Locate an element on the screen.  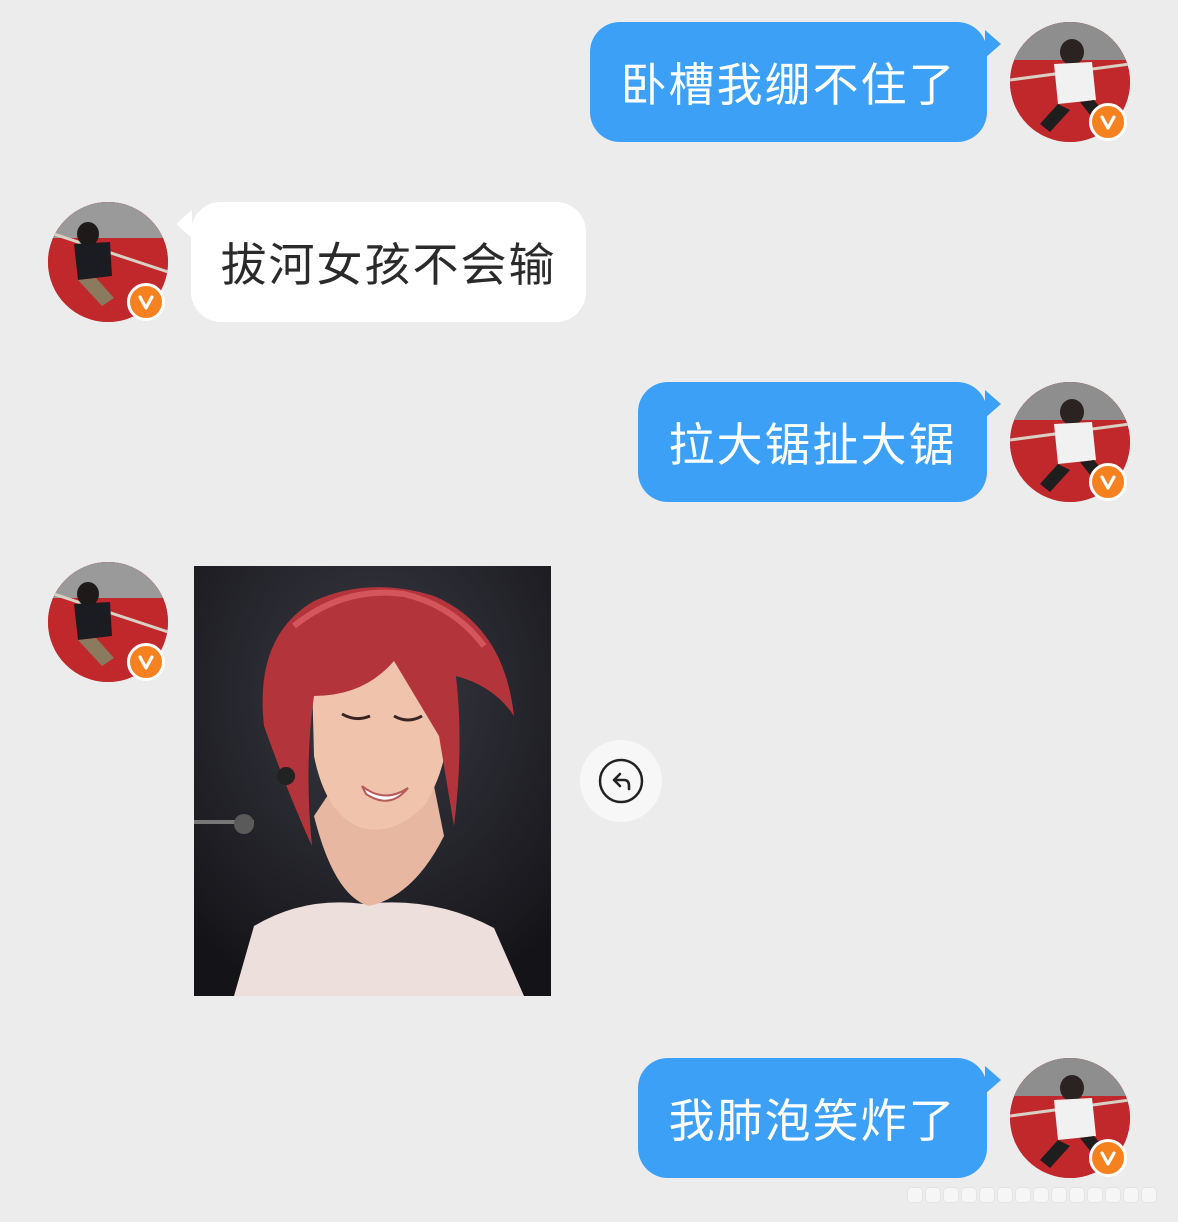
forward-icon is located at coordinates (621, 781).